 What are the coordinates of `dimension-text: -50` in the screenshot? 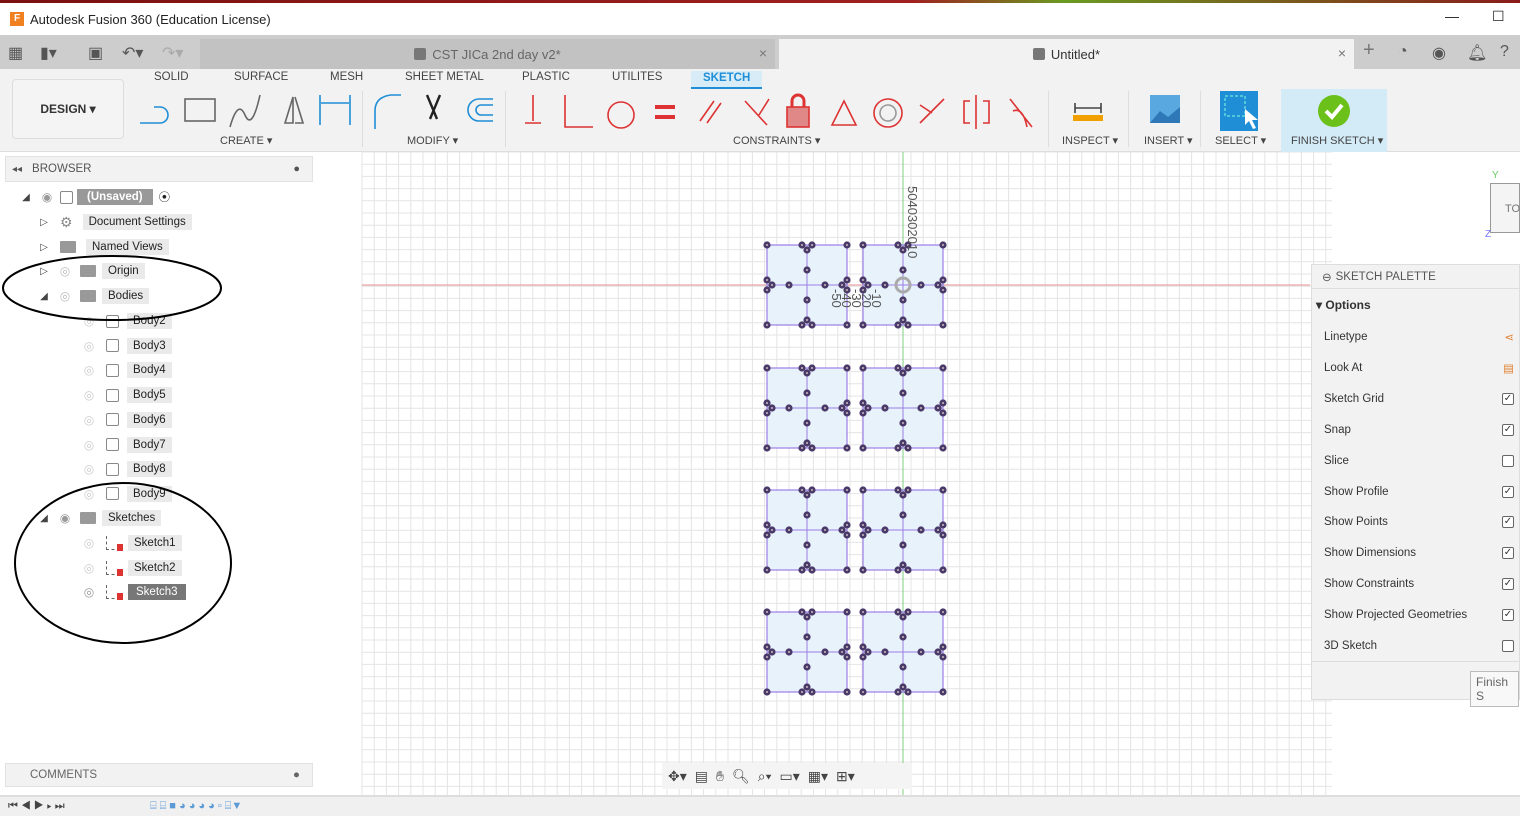 It's located at (836, 298).